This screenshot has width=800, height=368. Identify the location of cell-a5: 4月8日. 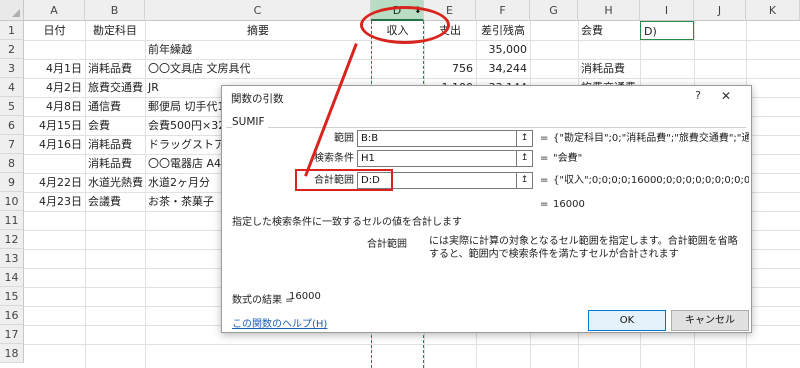
(54, 106).